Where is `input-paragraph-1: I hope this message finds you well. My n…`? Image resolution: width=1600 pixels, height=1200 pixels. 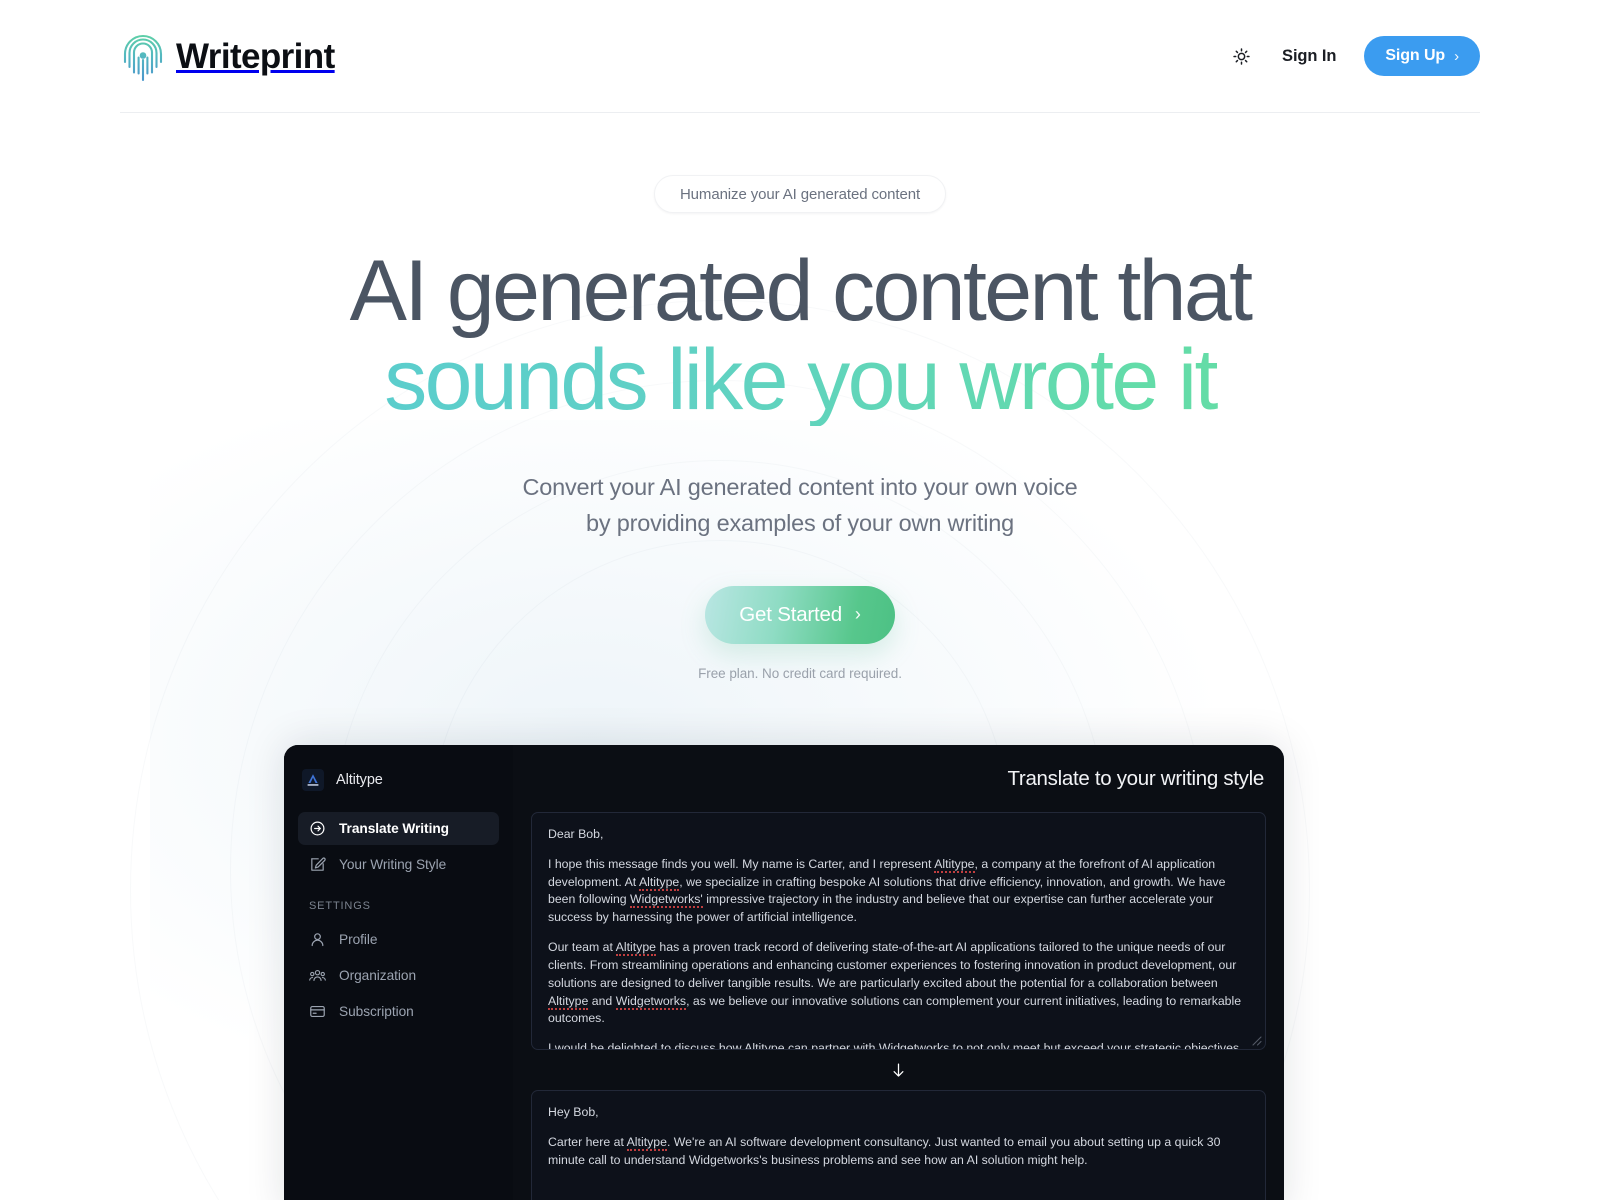
input-paragraph-1: I hope this message finds you well. My n… is located at coordinates (898, 891).